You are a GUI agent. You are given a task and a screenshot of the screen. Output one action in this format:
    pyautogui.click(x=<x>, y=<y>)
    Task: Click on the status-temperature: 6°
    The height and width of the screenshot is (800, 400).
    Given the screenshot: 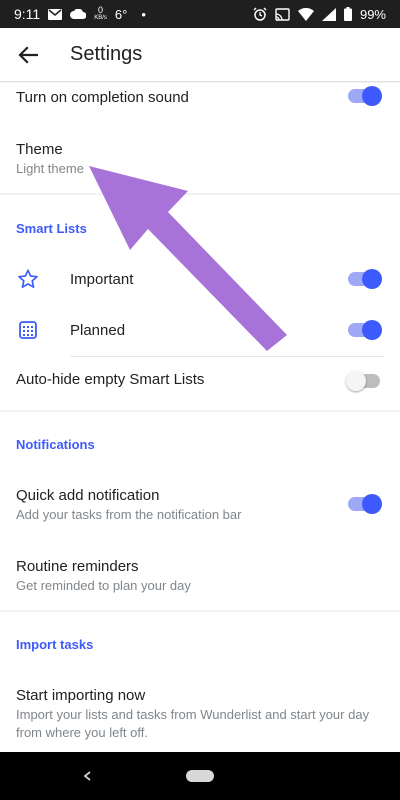 What is the action you would take?
    pyautogui.click(x=121, y=14)
    